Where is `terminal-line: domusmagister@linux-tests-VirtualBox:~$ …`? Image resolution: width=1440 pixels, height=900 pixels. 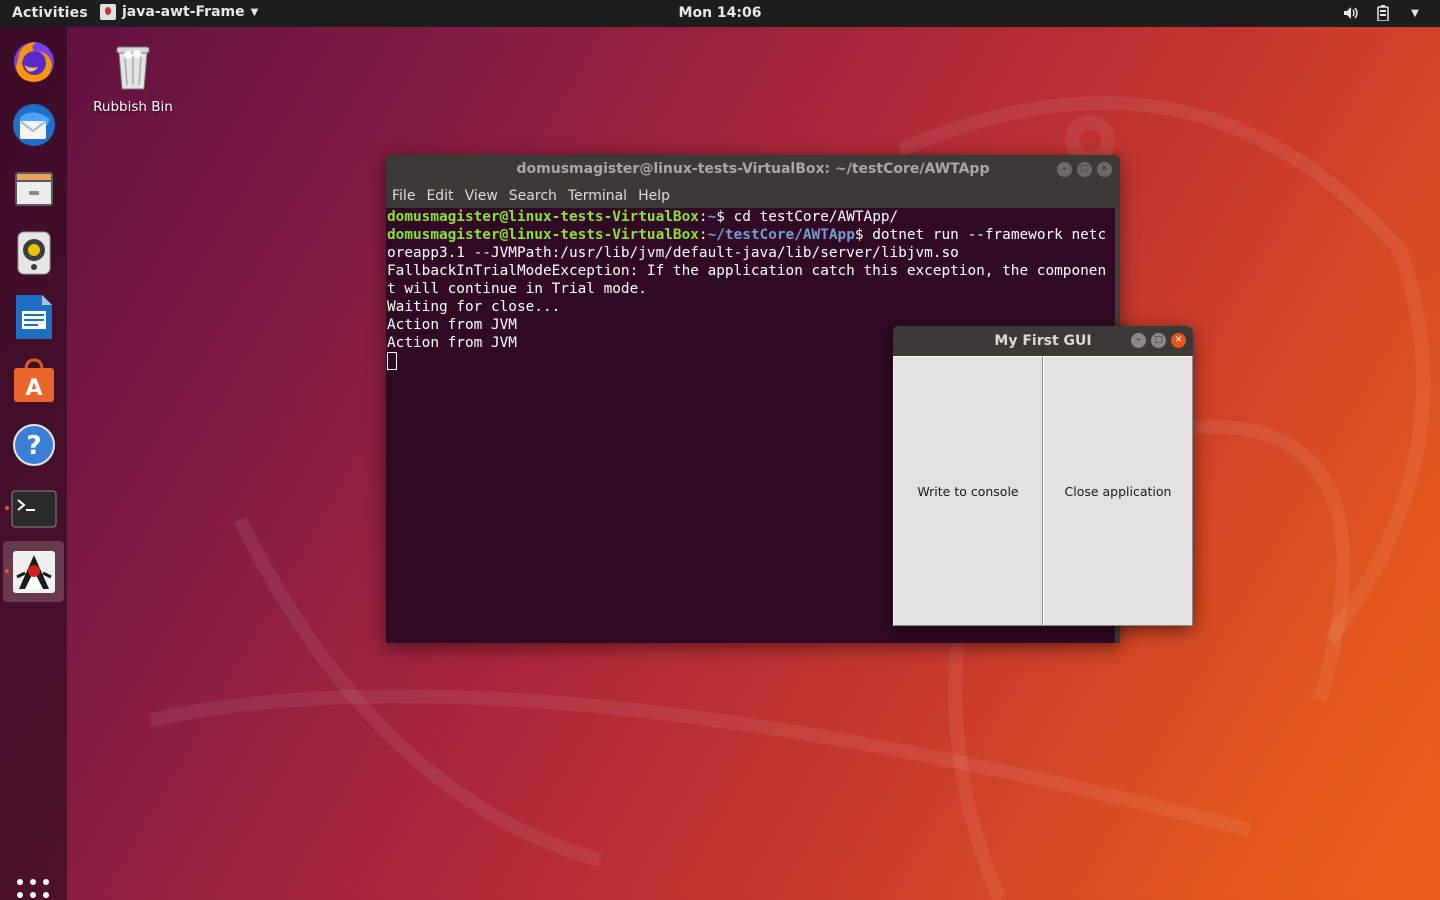 terminal-line: domusmagister@linux-tests-VirtualBox:~$ … is located at coordinates (643, 217).